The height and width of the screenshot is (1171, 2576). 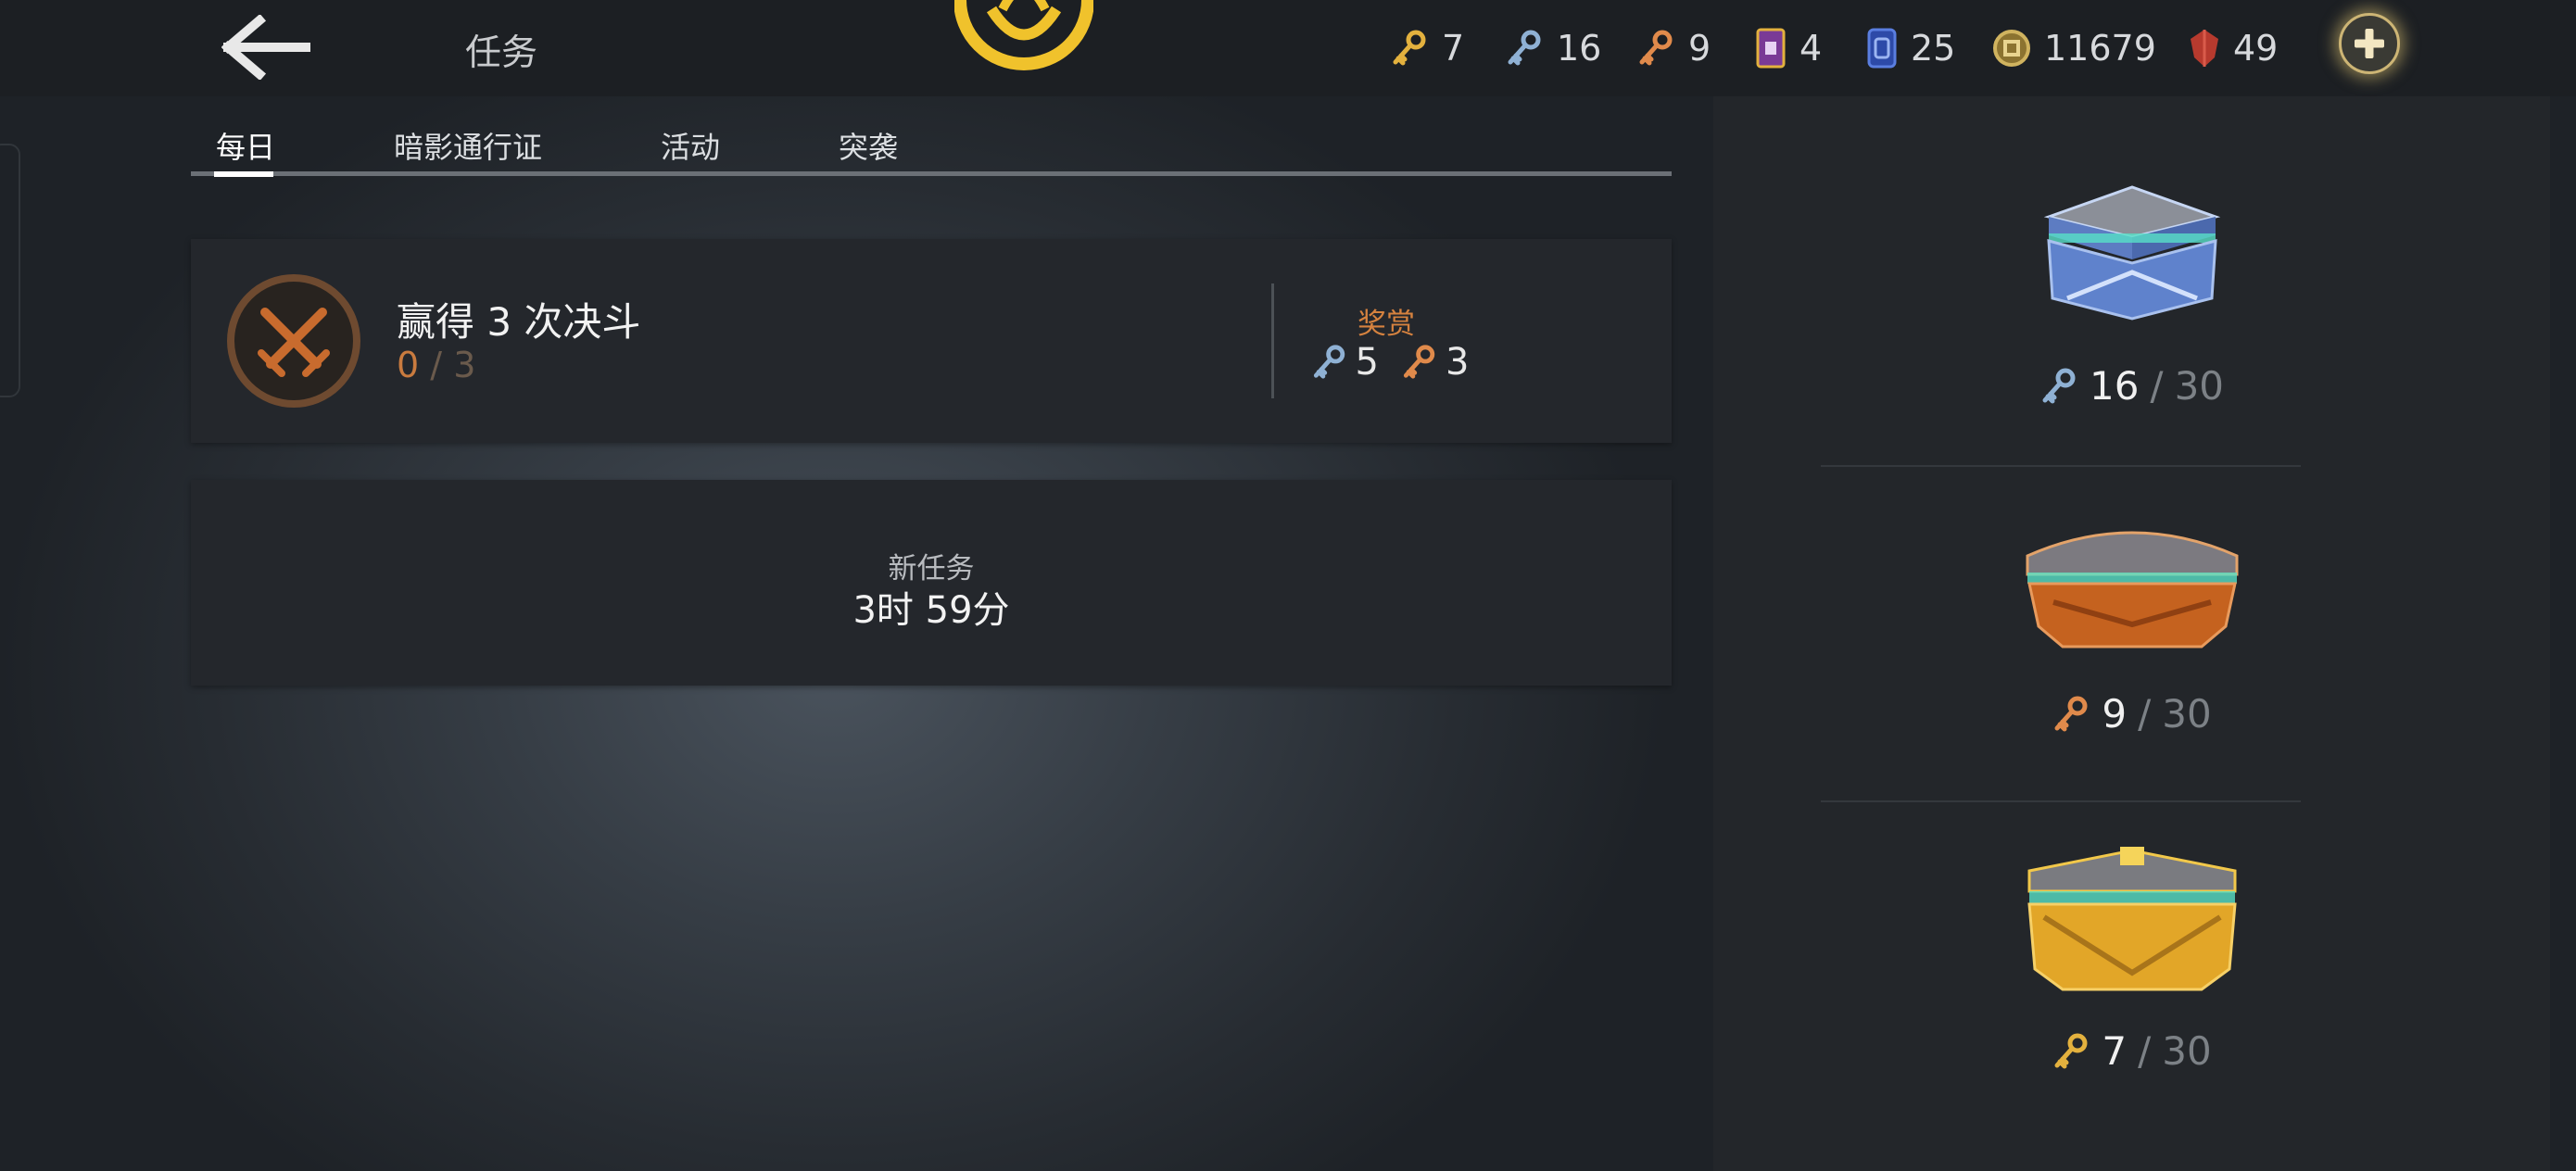 I want to click on card-icon, so click(x=1882, y=49).